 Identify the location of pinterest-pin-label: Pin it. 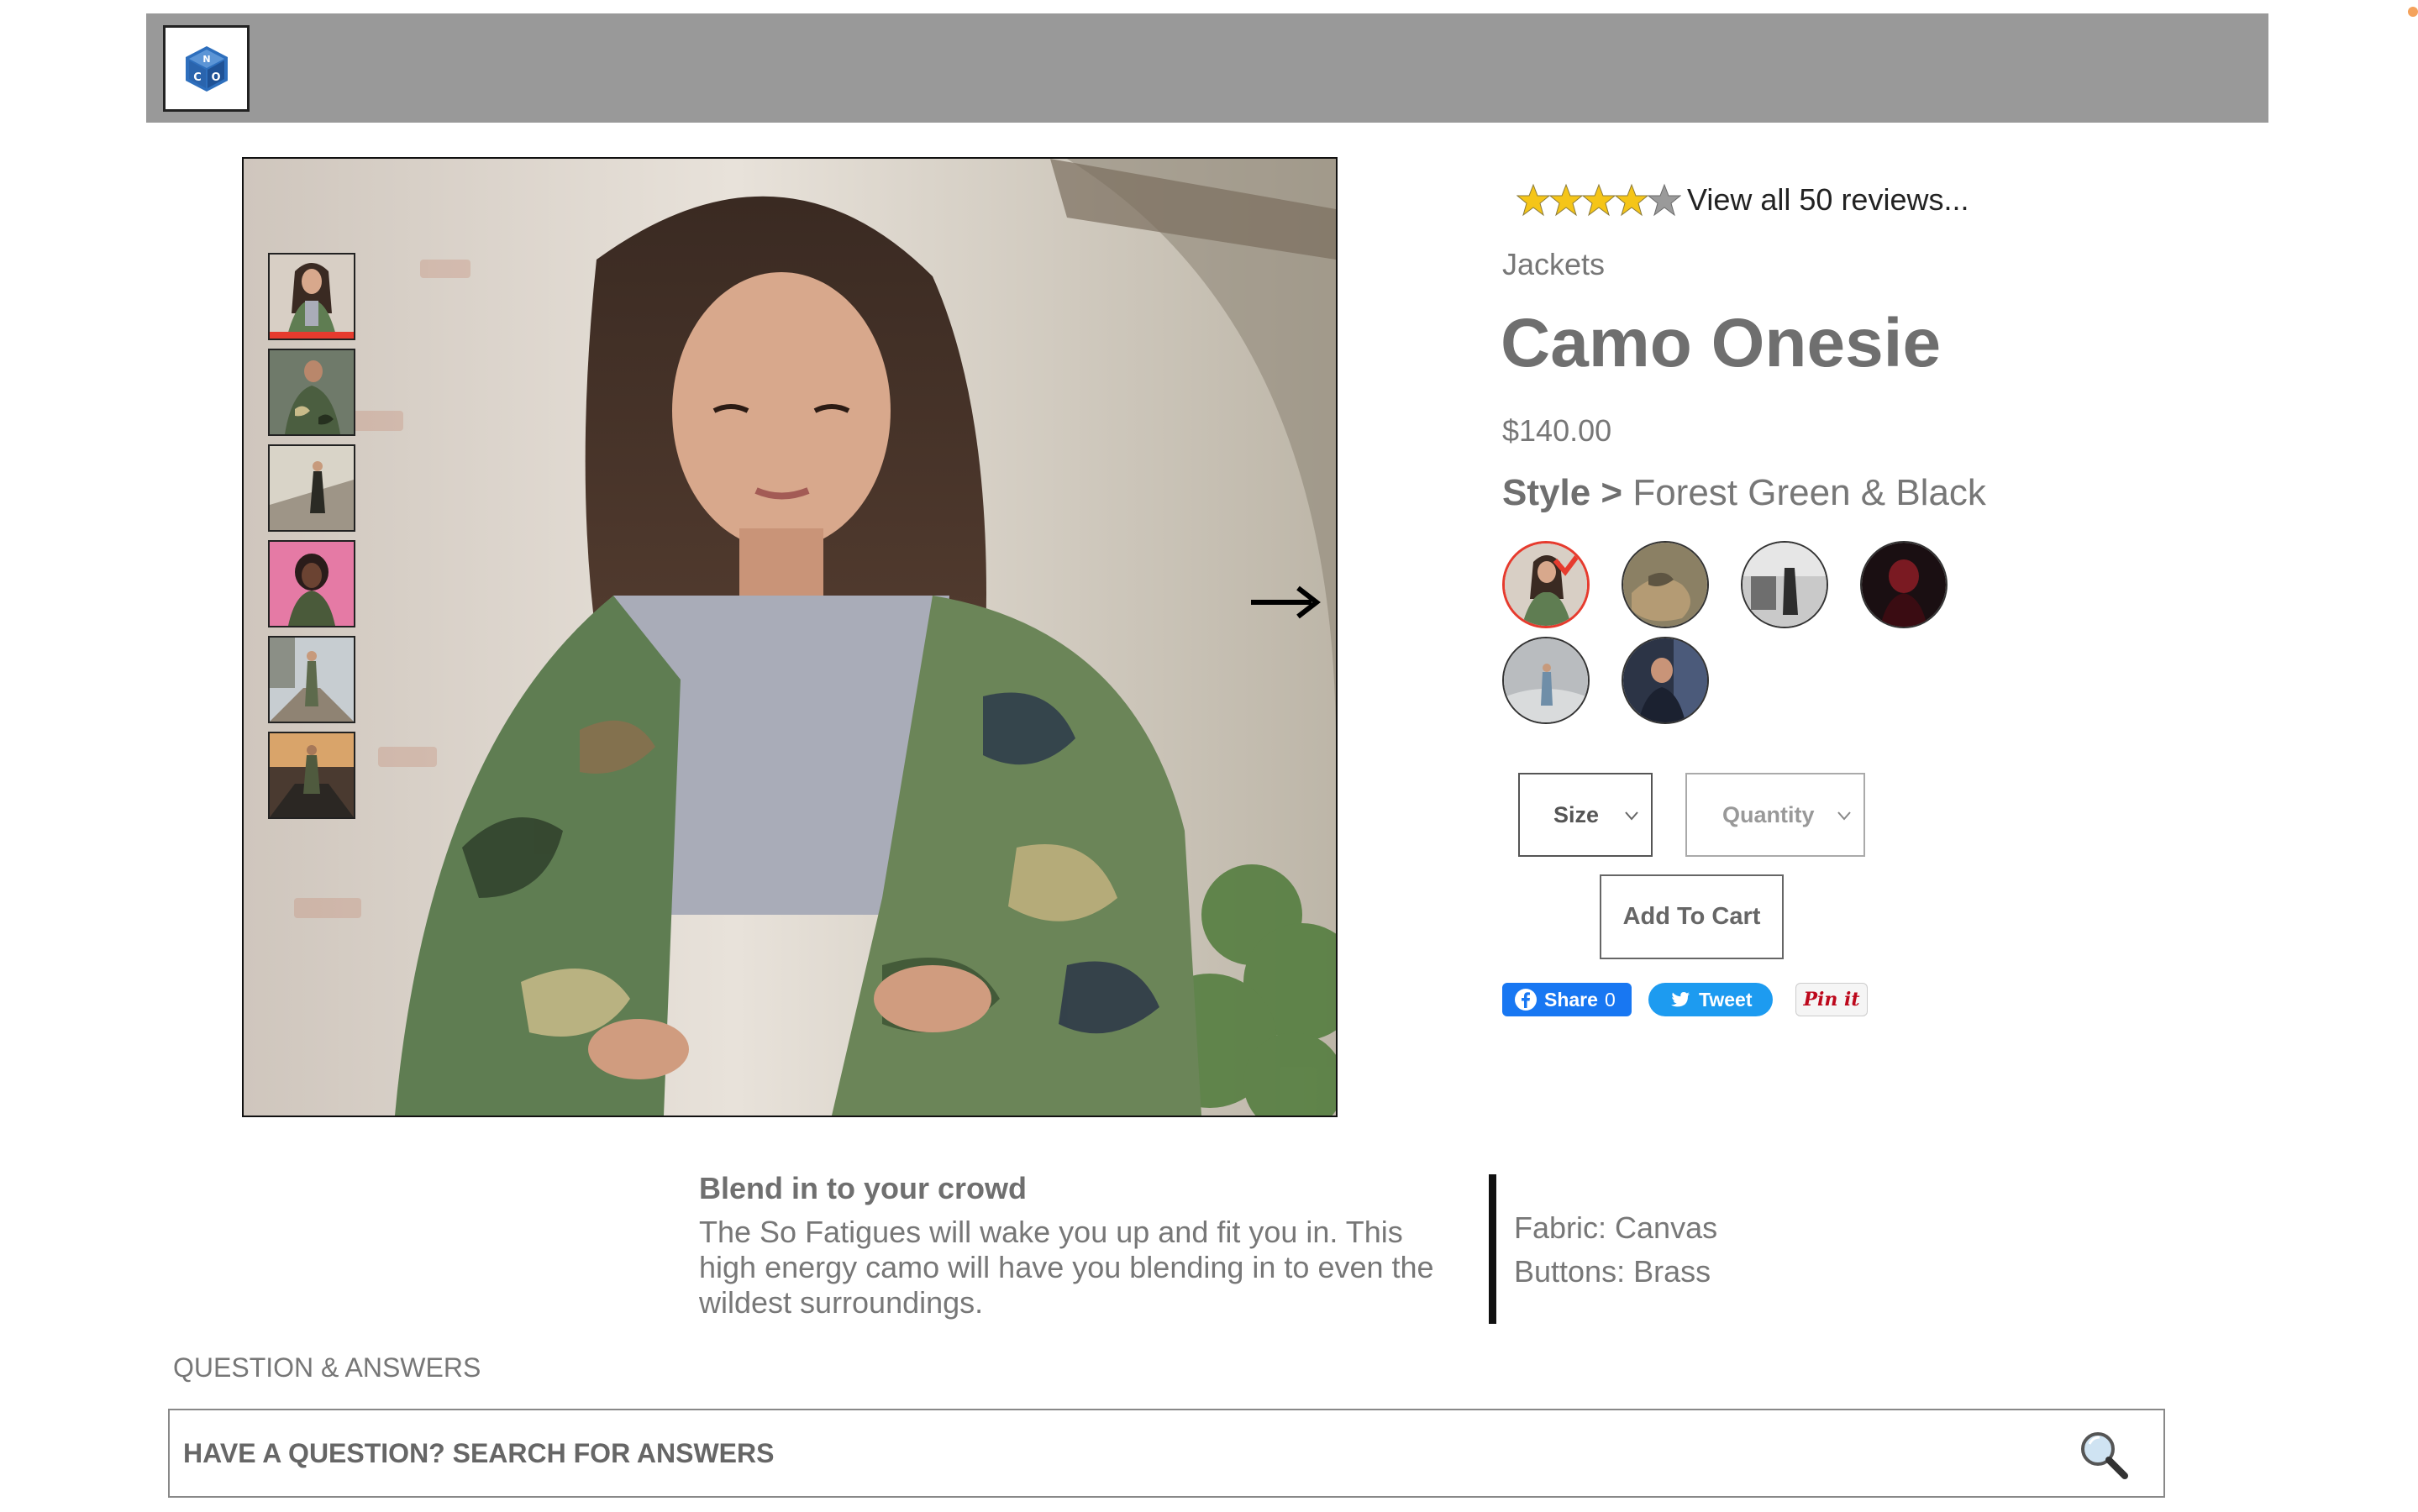
(1832, 1000).